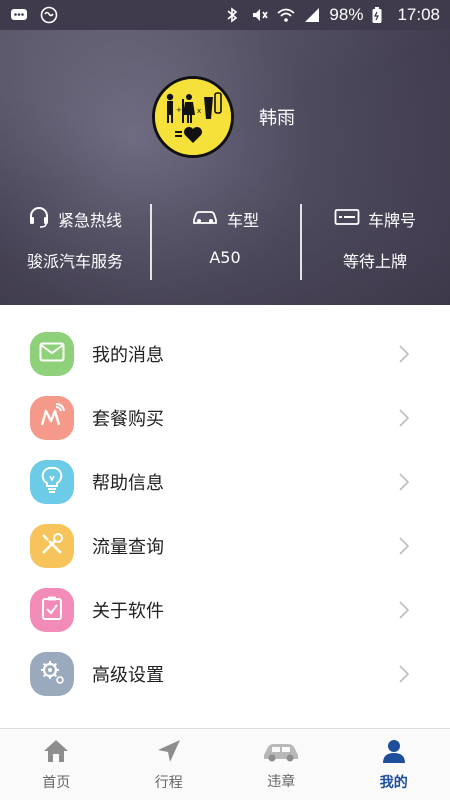 This screenshot has height=800, width=450. I want to click on info-model-value: A50, so click(225, 257).